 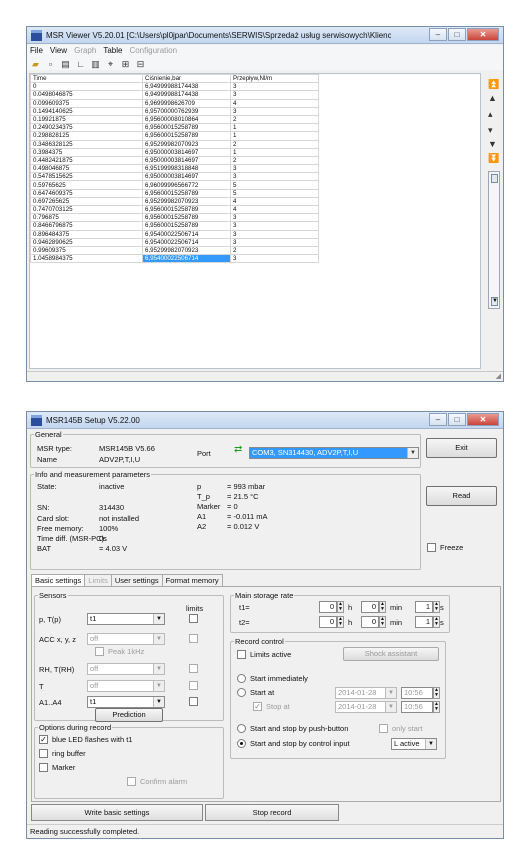 I want to click on table-cell: 0.59765625, so click(x=86, y=185).